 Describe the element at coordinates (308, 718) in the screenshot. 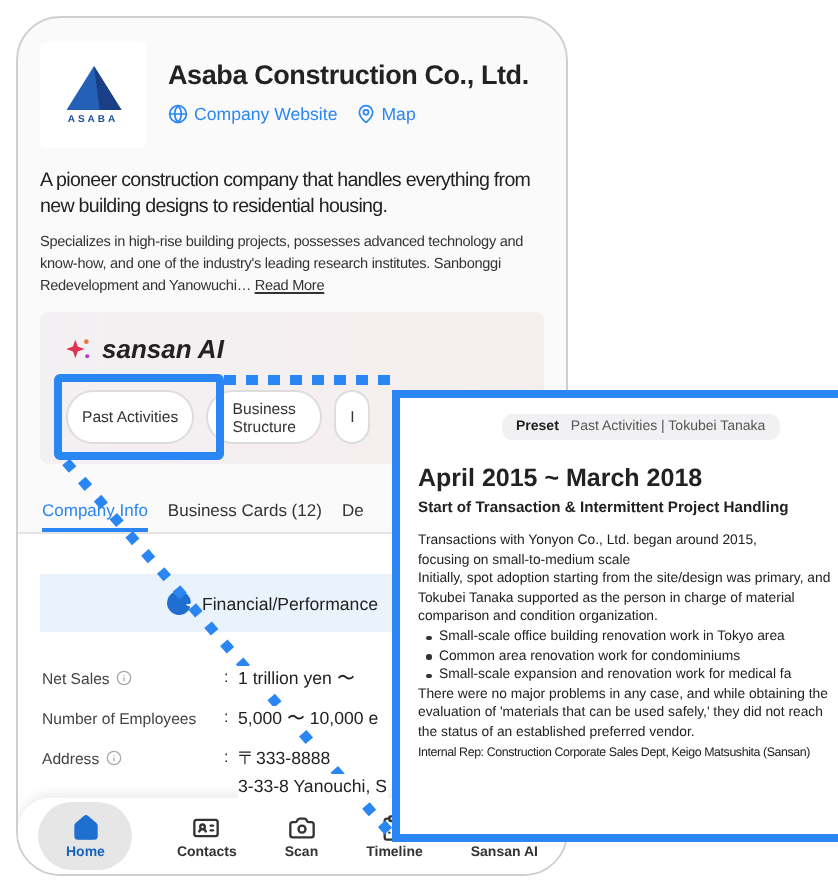

I see `field-value: 5,000 〜 10,000 e` at that location.